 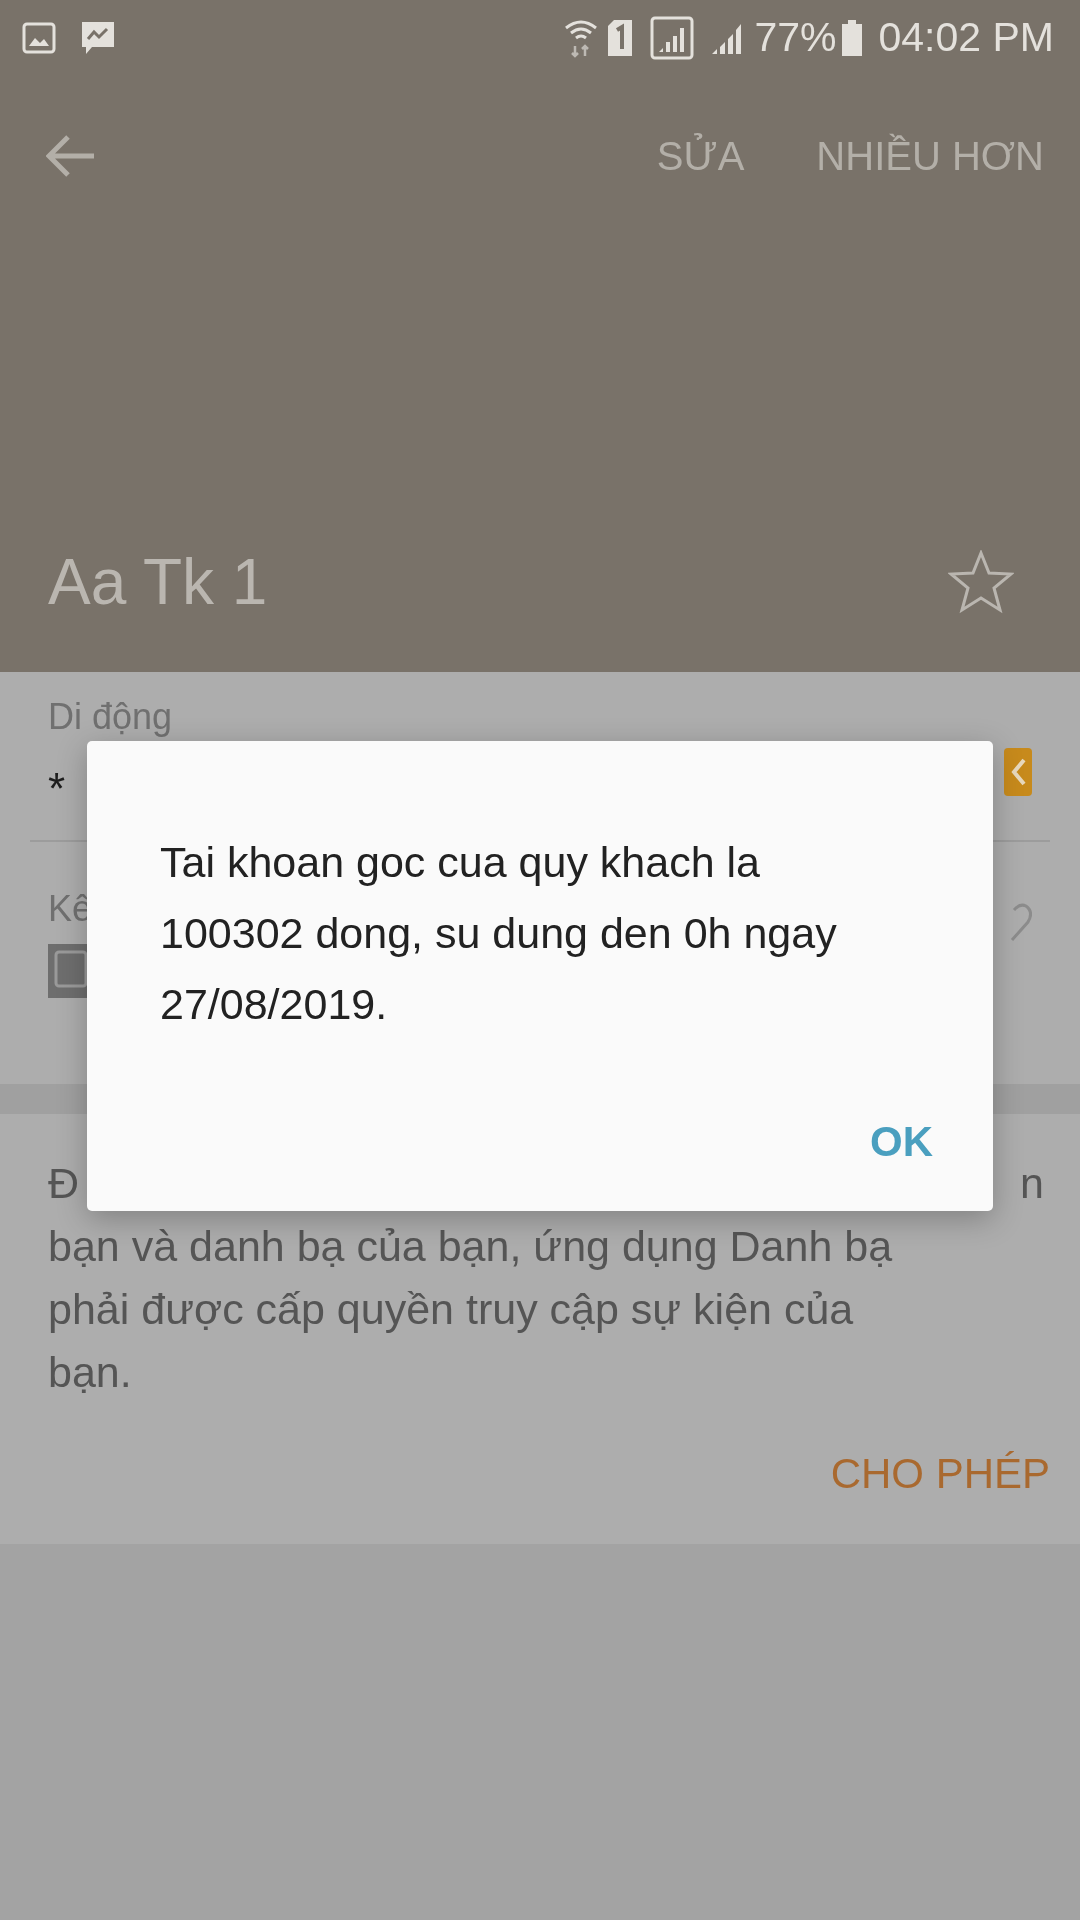 What do you see at coordinates (57, 789) in the screenshot?
I see `phone-number: *` at bounding box center [57, 789].